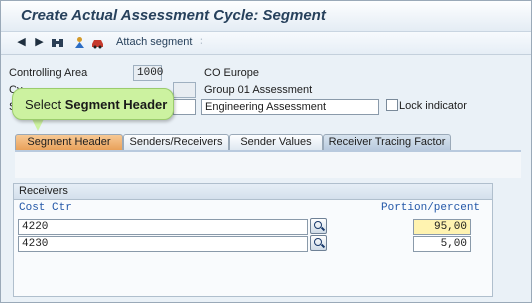 This screenshot has height=303, width=532. Describe the element at coordinates (173, 15) in the screenshot. I see `page-title: Create Actual Assessment Cycle: Segment` at that location.